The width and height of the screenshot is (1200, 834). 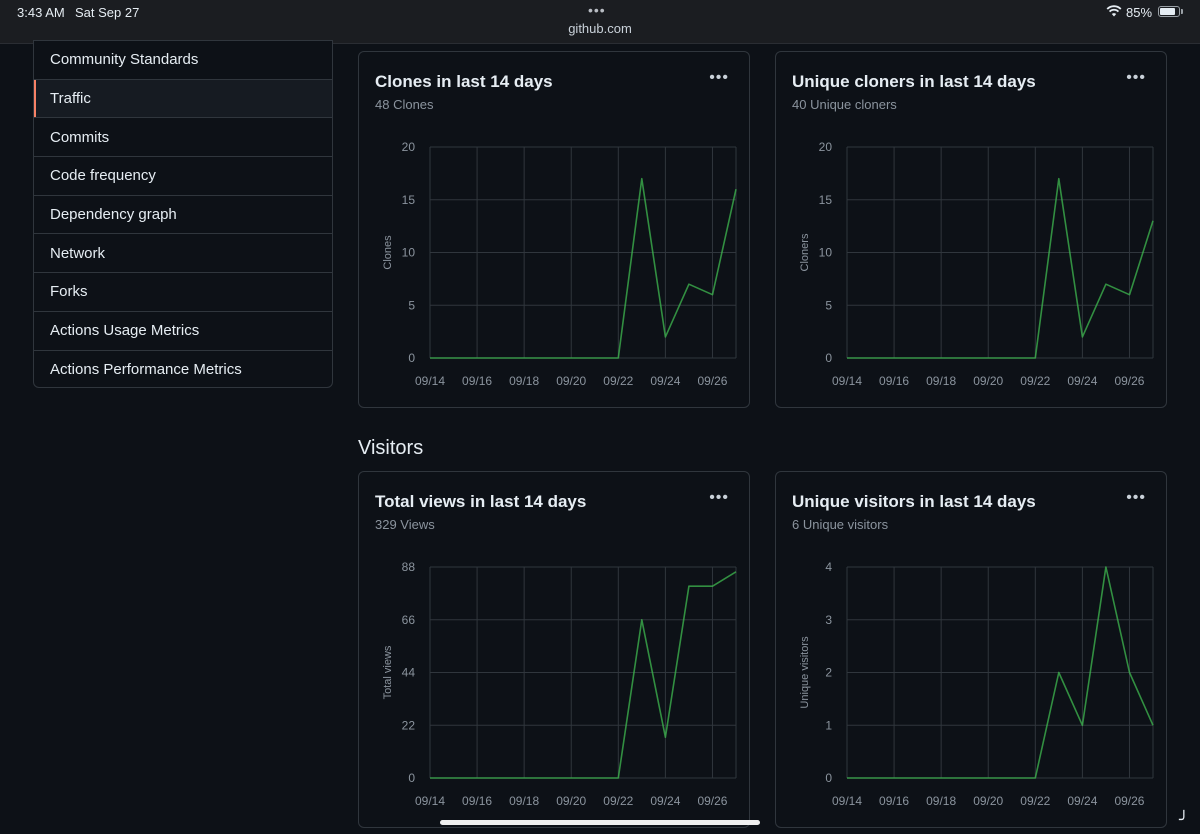 I want to click on sidebar-item-forks: Forks, so click(x=183, y=292).